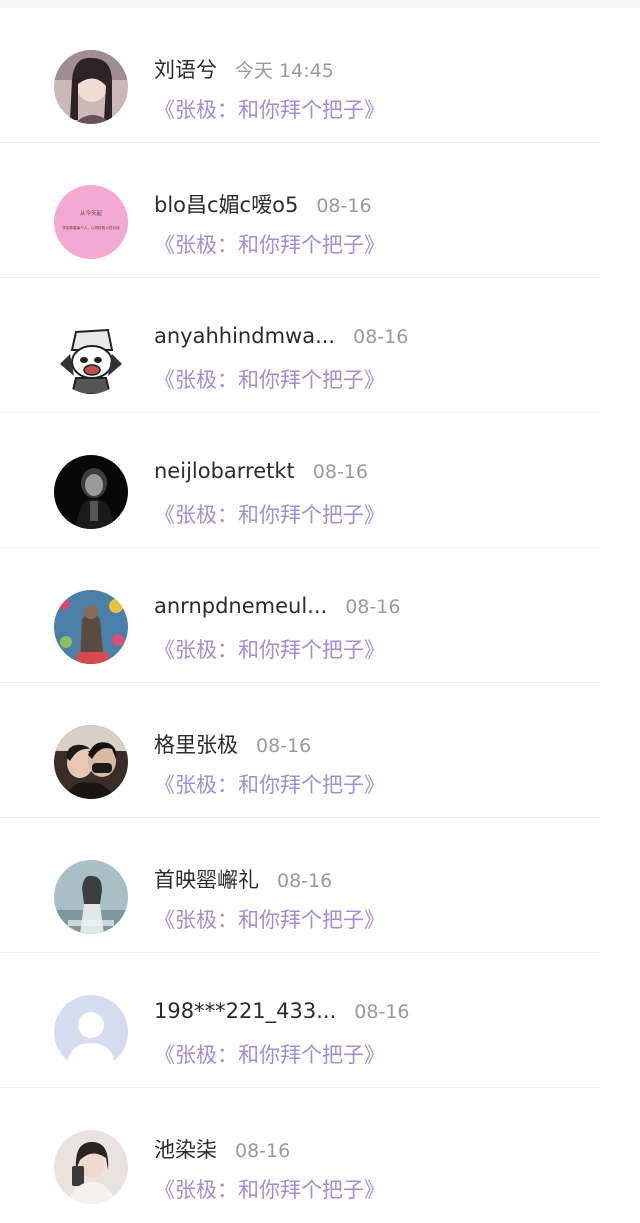  I want to click on contact-name: 池染柒 08-16, so click(222, 1149).